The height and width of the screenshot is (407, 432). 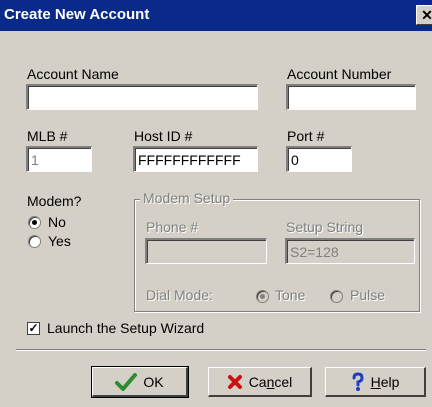 What do you see at coordinates (153, 381) in the screenshot?
I see `ok-label: OK` at bounding box center [153, 381].